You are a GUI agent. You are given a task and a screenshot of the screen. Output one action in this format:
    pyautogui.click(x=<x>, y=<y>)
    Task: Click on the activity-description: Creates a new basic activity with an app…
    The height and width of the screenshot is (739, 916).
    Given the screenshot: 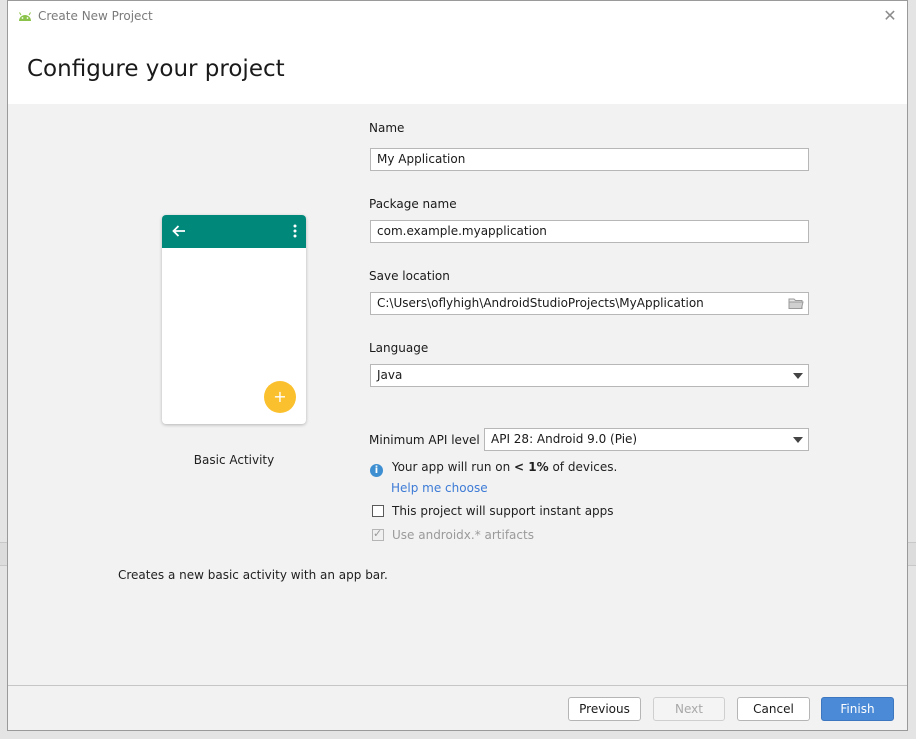 What is the action you would take?
    pyautogui.click(x=253, y=575)
    